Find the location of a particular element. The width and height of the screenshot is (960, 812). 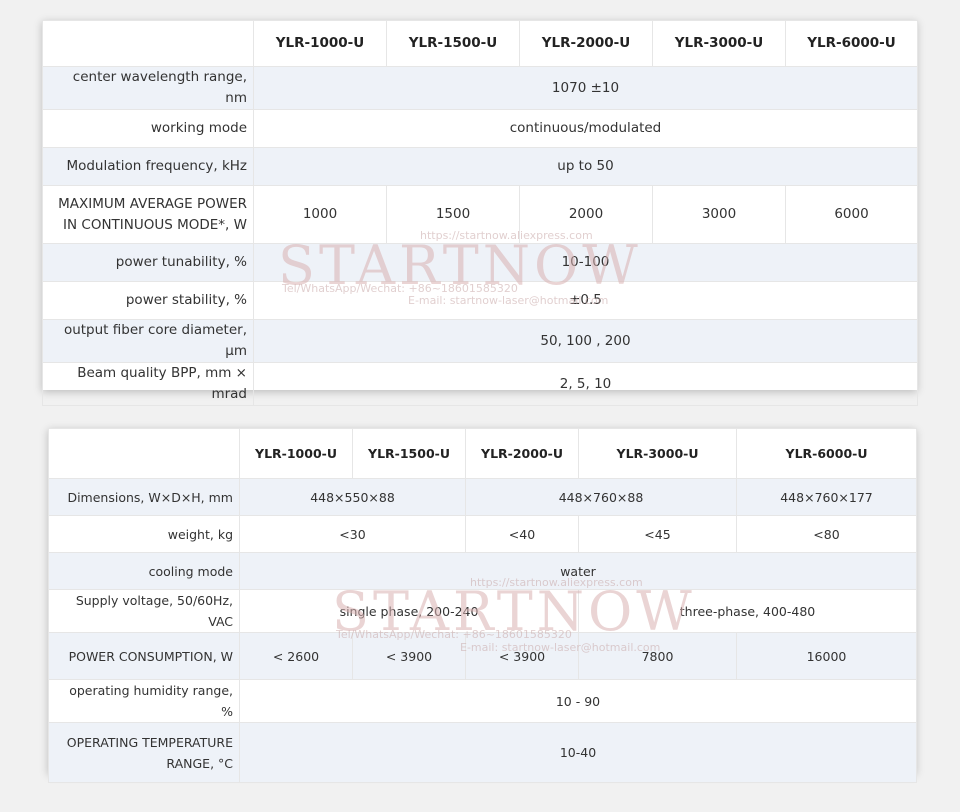

cell-value: three-phase, 400-480 is located at coordinates (747, 611).